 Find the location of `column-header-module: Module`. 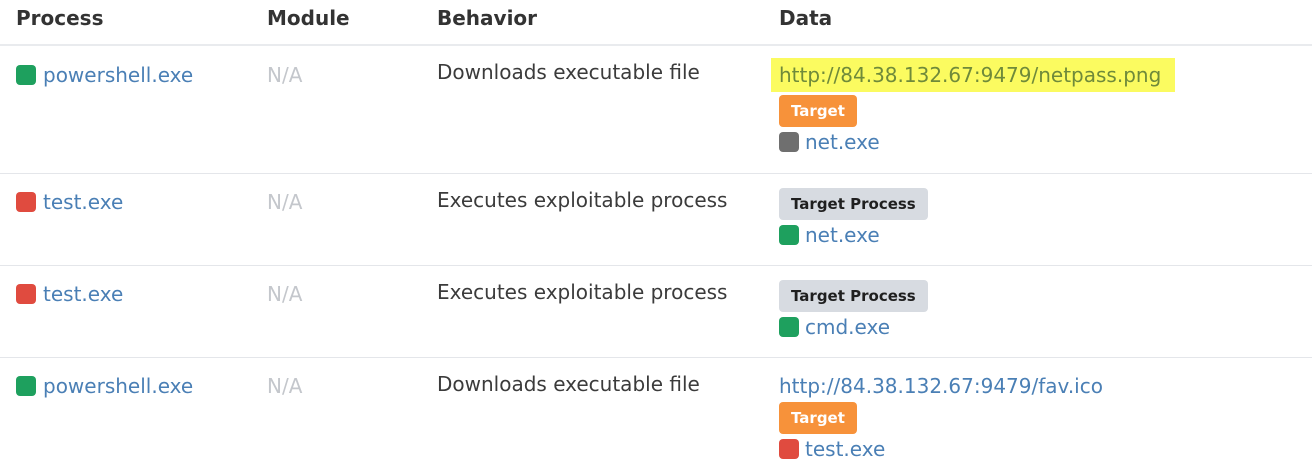

column-header-module: Module is located at coordinates (308, 18).